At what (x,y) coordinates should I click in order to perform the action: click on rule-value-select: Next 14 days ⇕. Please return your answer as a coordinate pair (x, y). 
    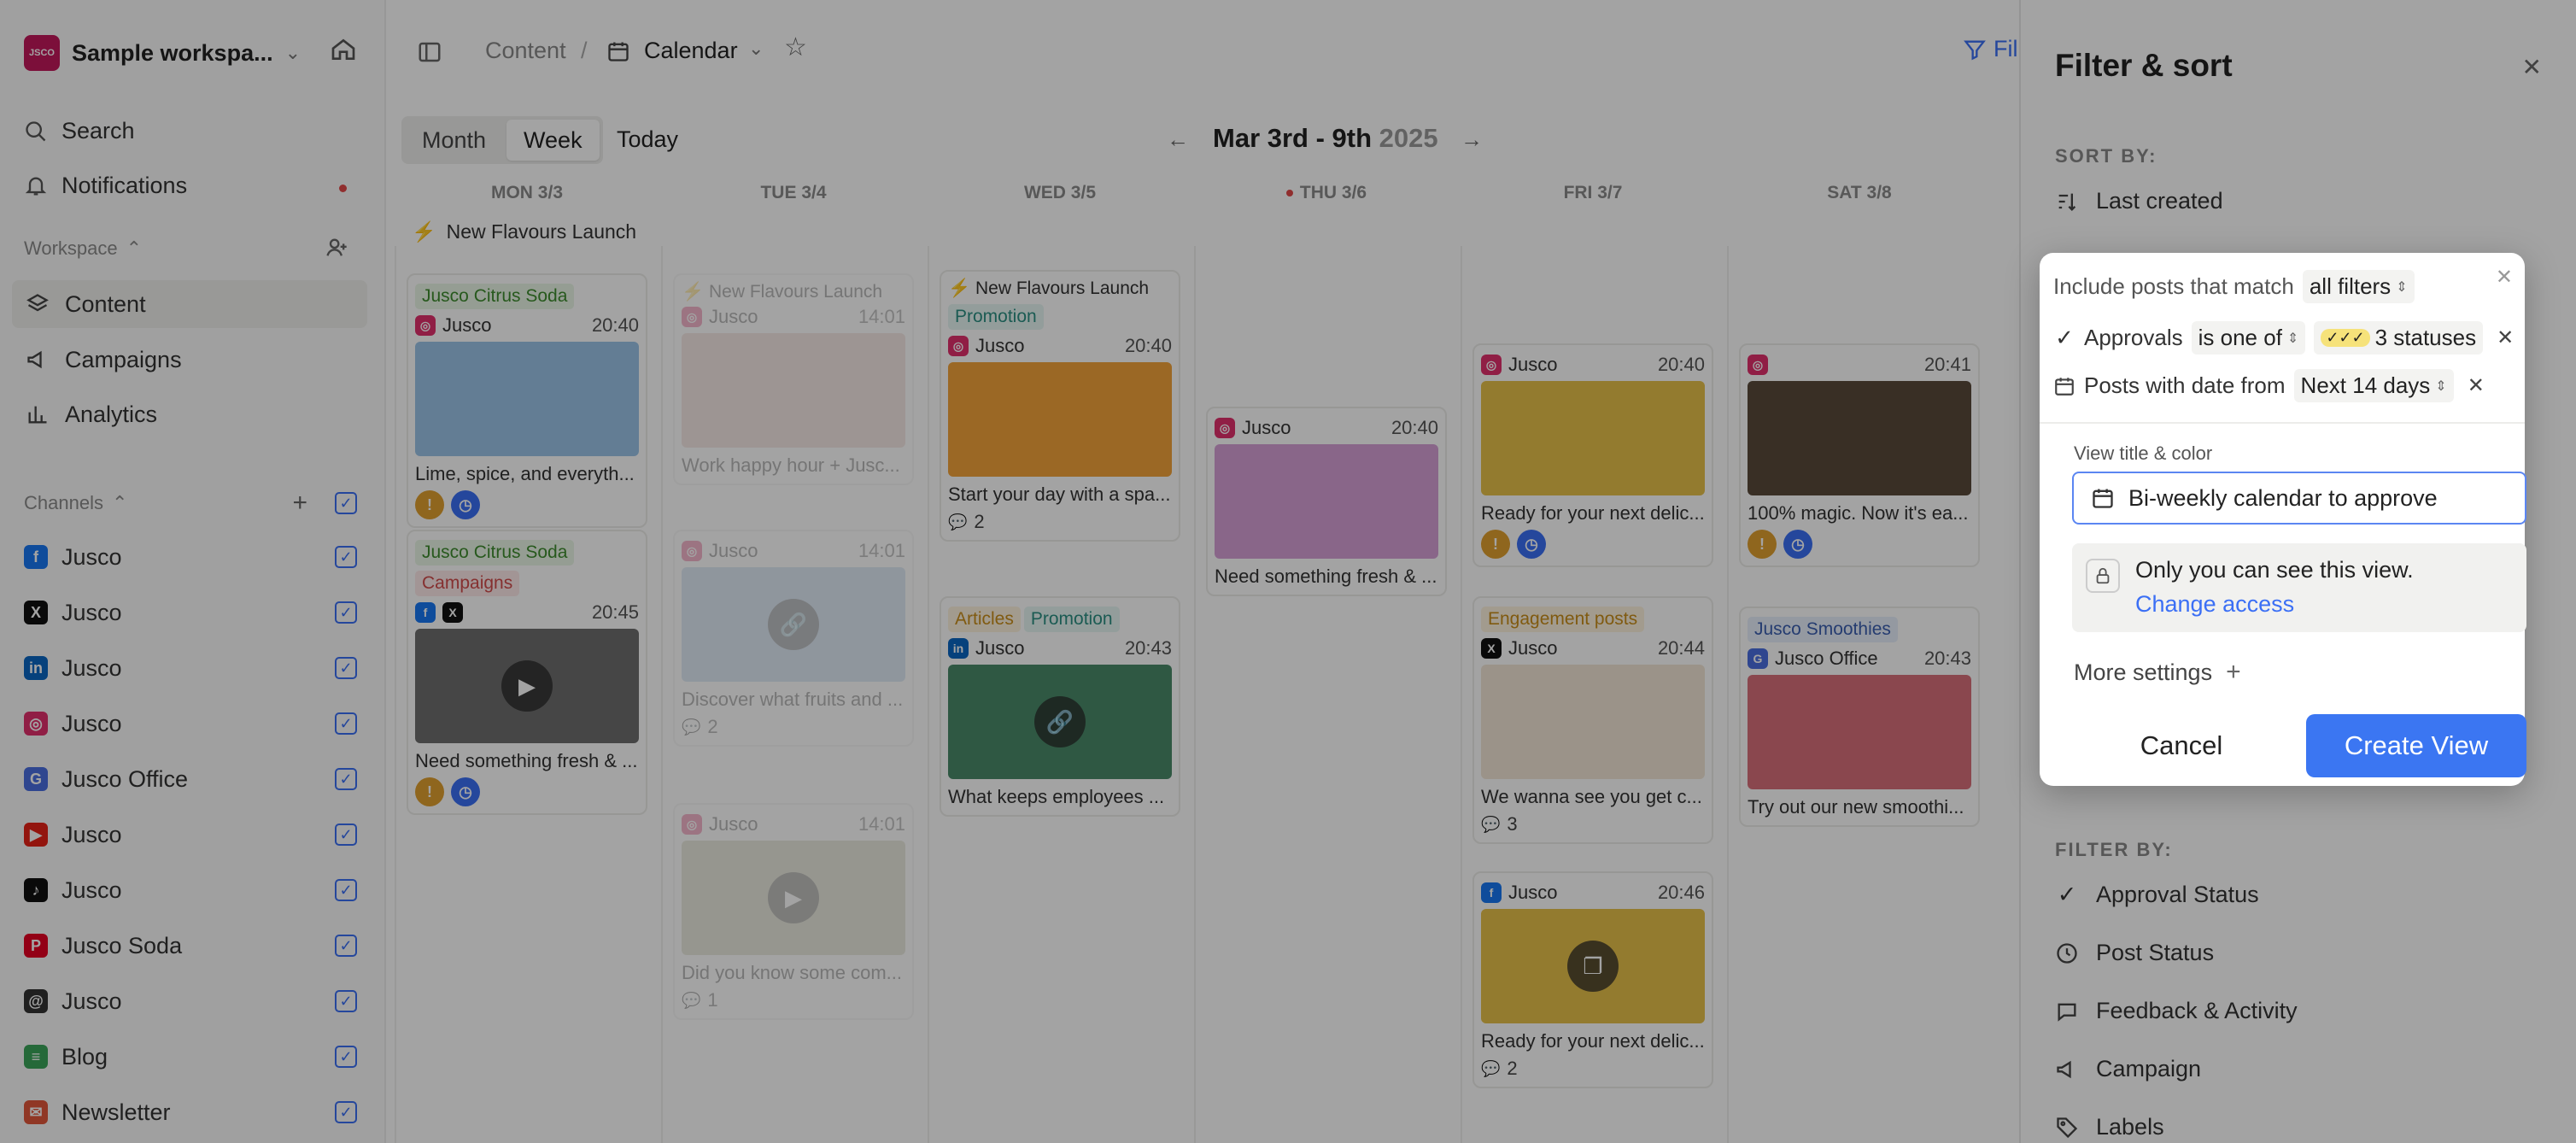
    Looking at the image, I should click on (2373, 386).